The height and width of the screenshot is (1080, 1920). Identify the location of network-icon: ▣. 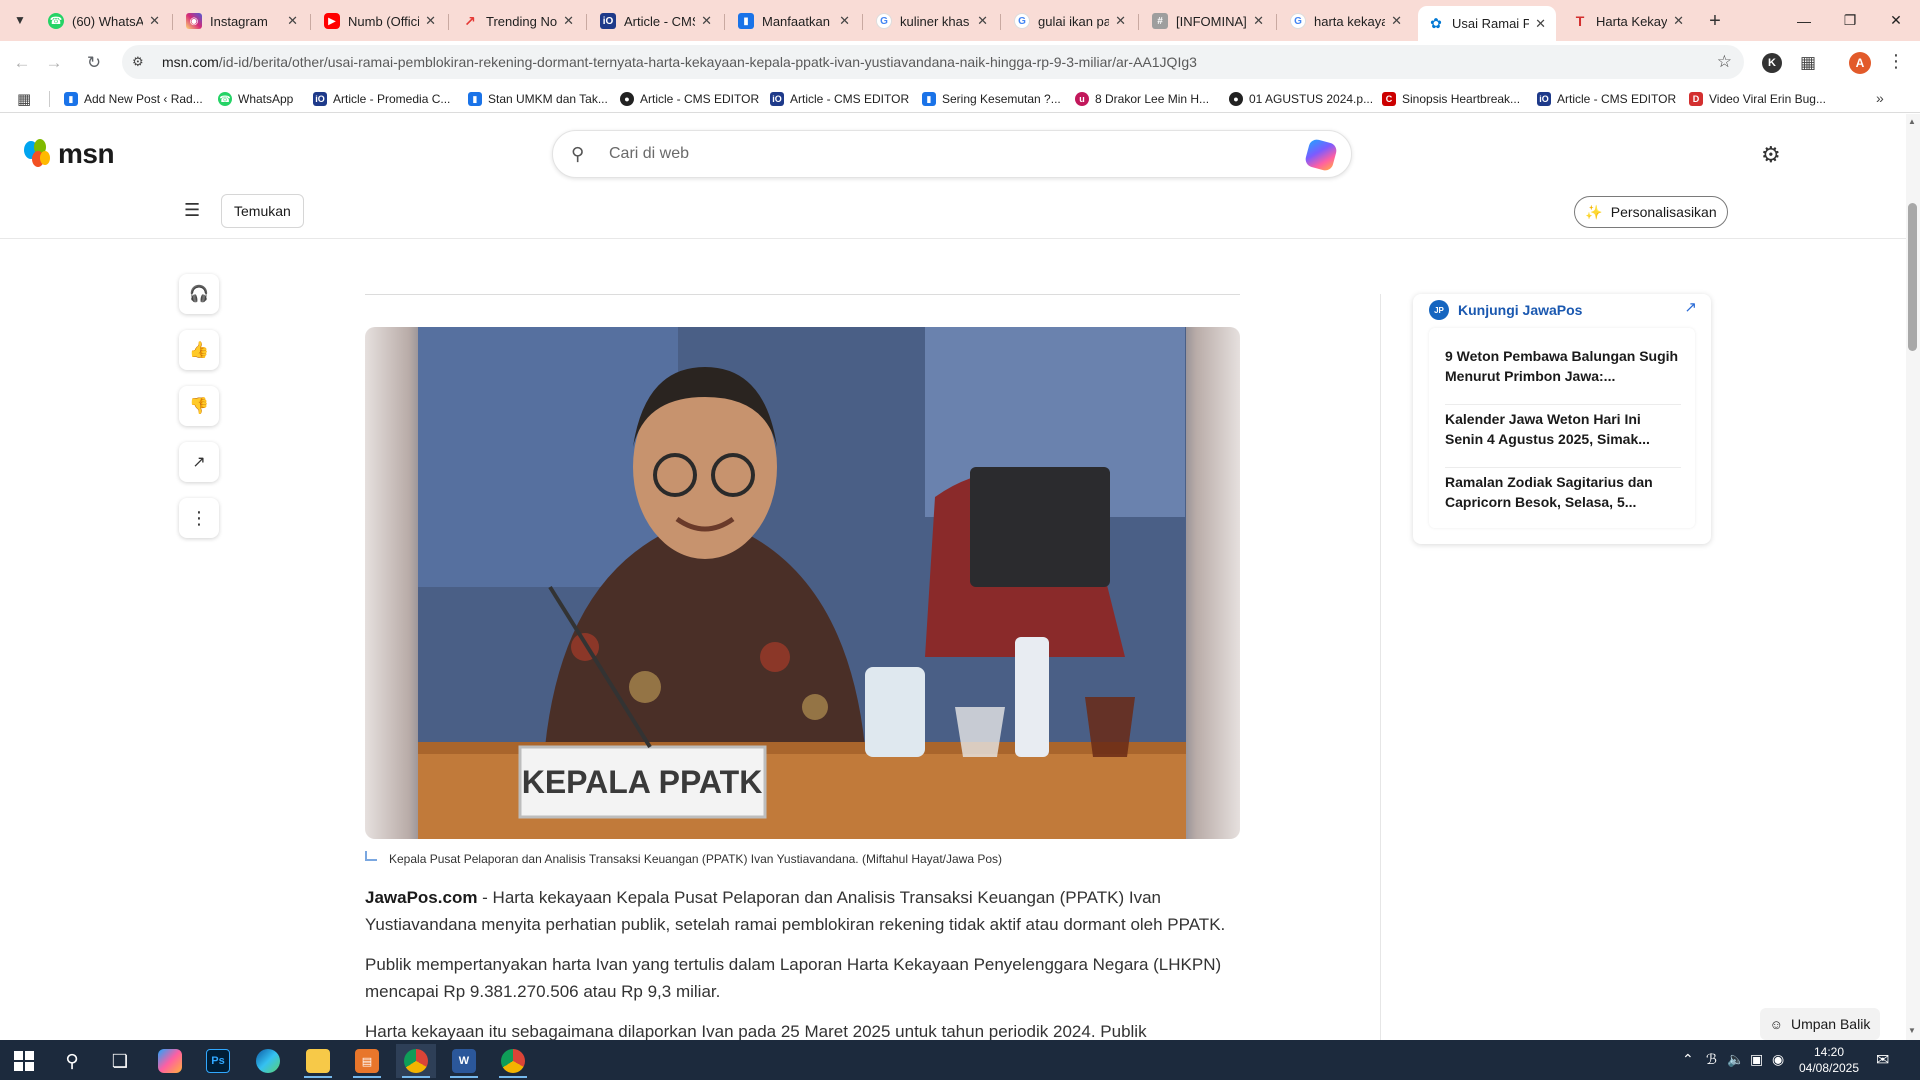
(1756, 1059).